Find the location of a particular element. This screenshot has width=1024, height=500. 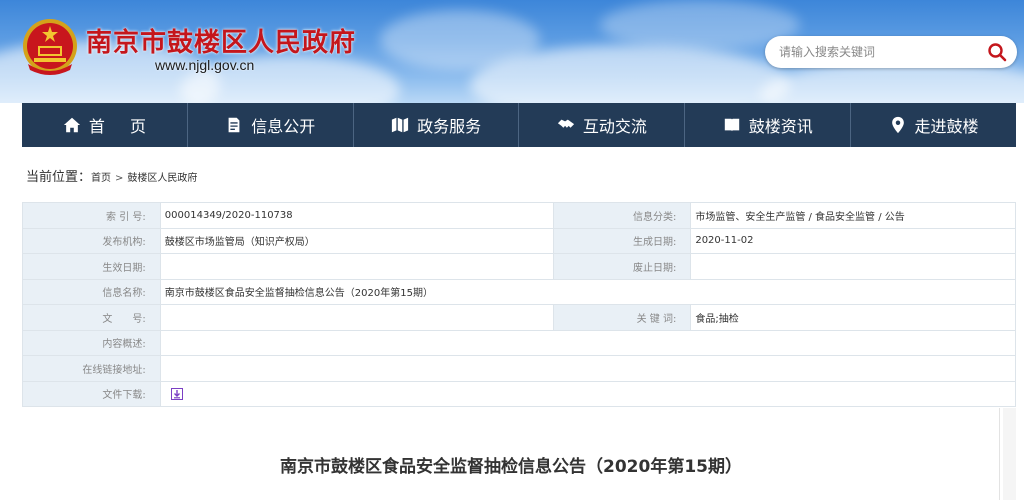

table-row: 信息名称: 南京市鼓楼区食品安全监督抽检信息公告（2020年第15期） is located at coordinates (519, 291).